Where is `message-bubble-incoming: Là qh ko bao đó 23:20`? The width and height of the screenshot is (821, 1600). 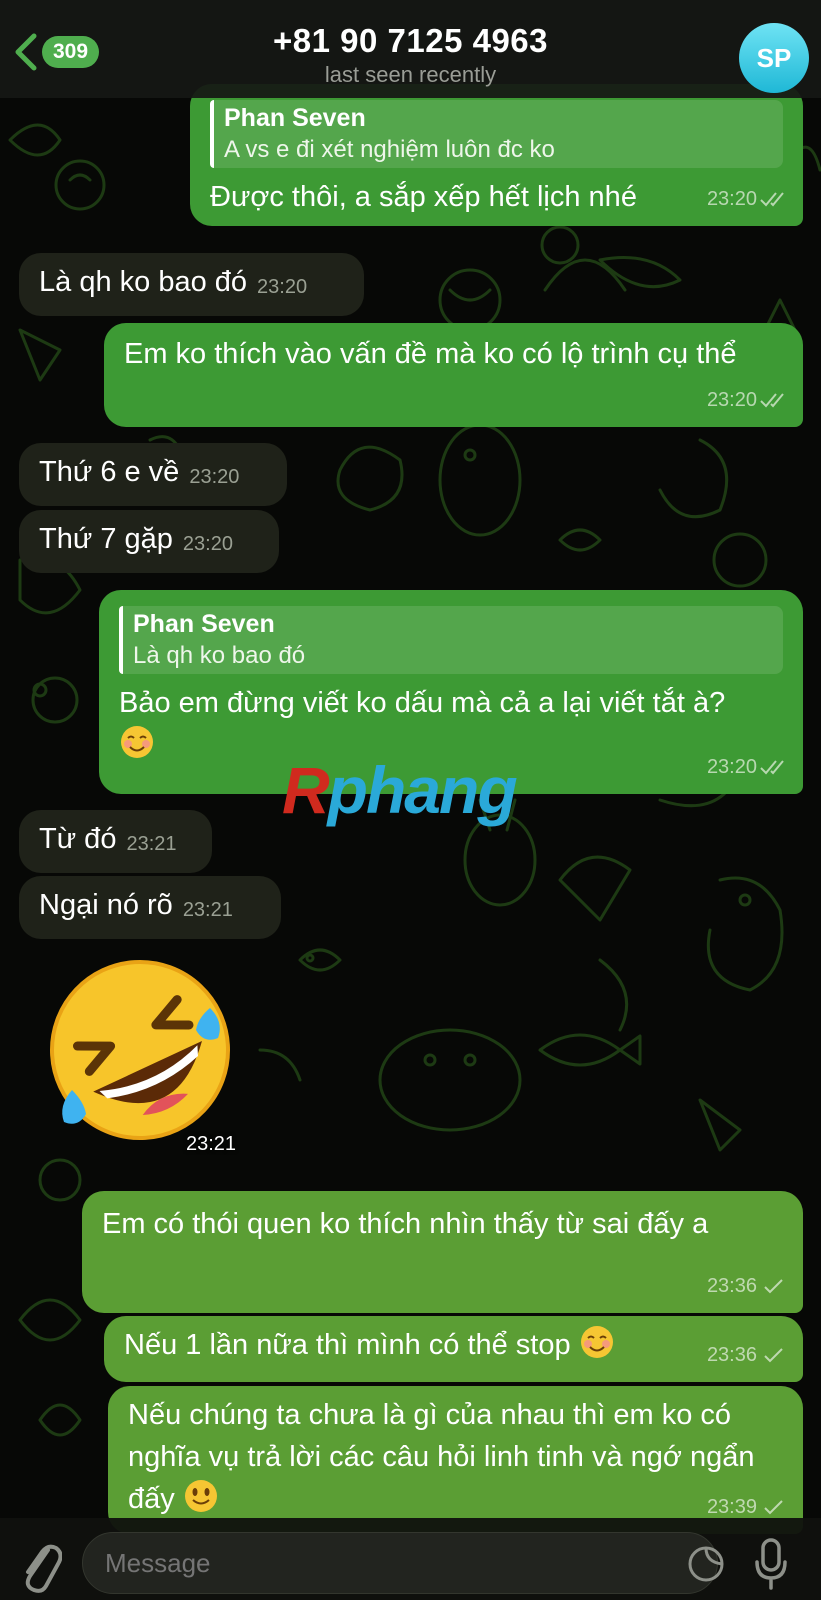 message-bubble-incoming: Là qh ko bao đó 23:20 is located at coordinates (191, 284).